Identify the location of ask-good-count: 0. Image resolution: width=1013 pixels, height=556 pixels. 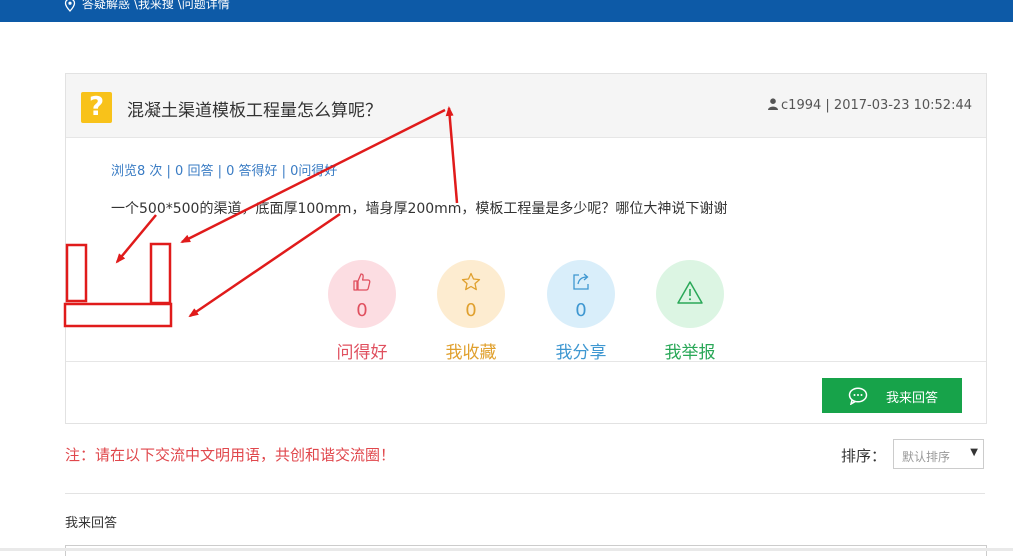
(362, 310).